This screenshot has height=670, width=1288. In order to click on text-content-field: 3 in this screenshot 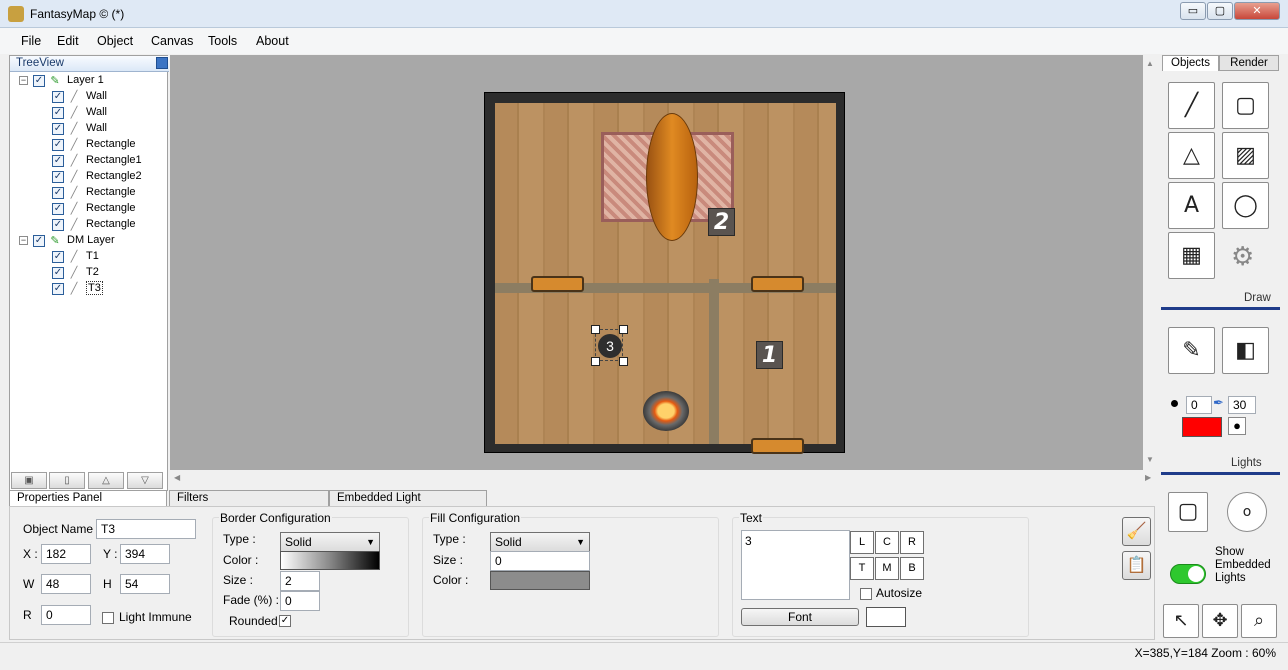, I will do `click(795, 565)`.